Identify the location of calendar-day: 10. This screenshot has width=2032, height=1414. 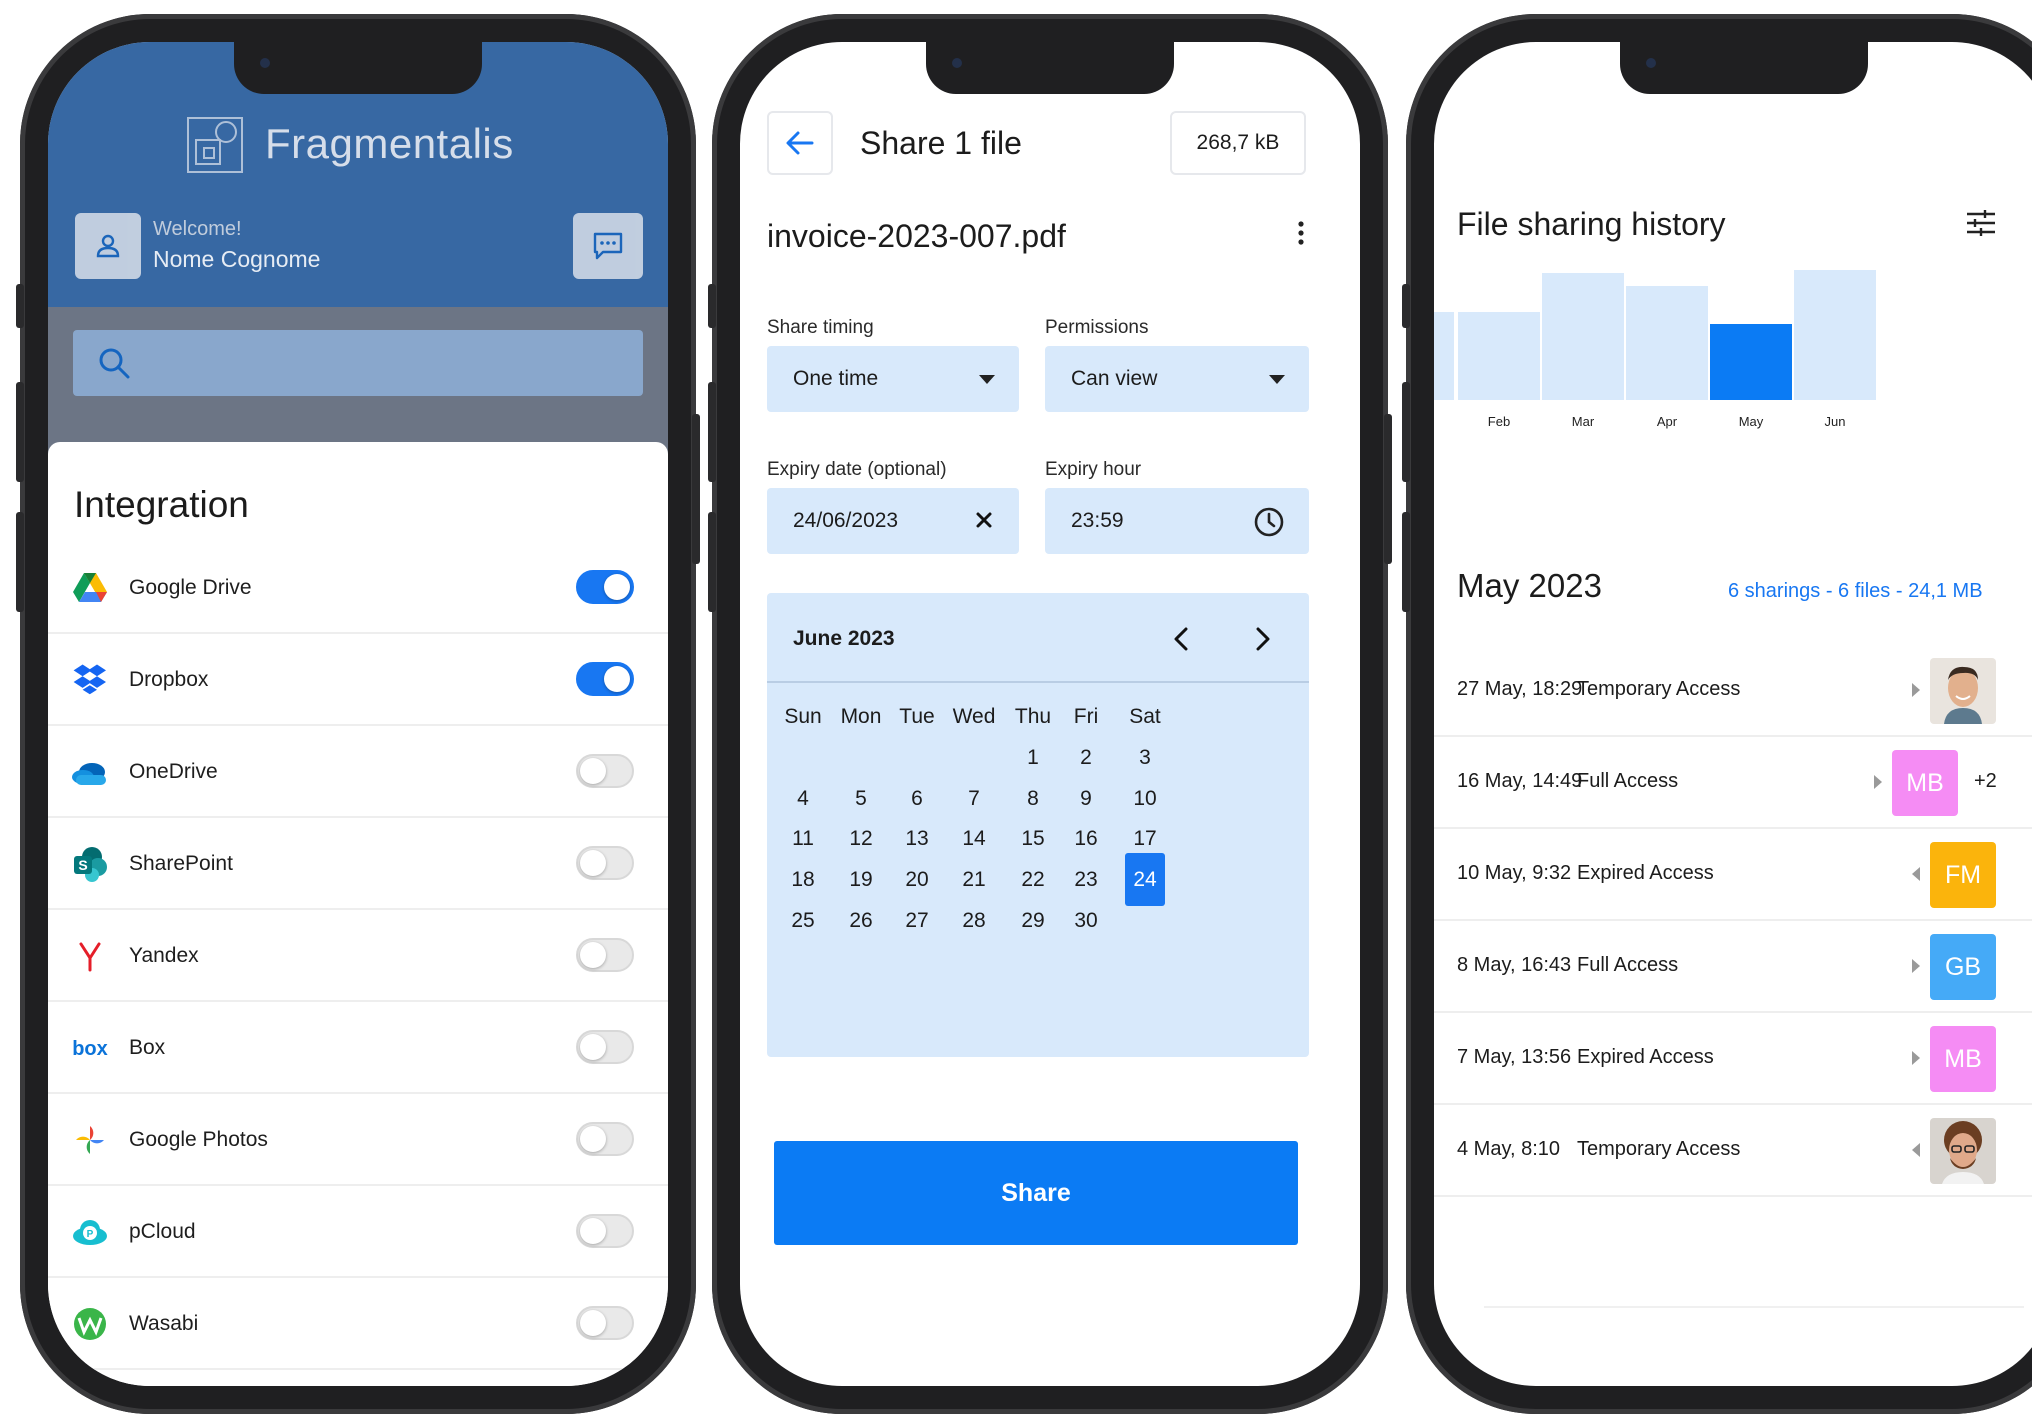
(1145, 799).